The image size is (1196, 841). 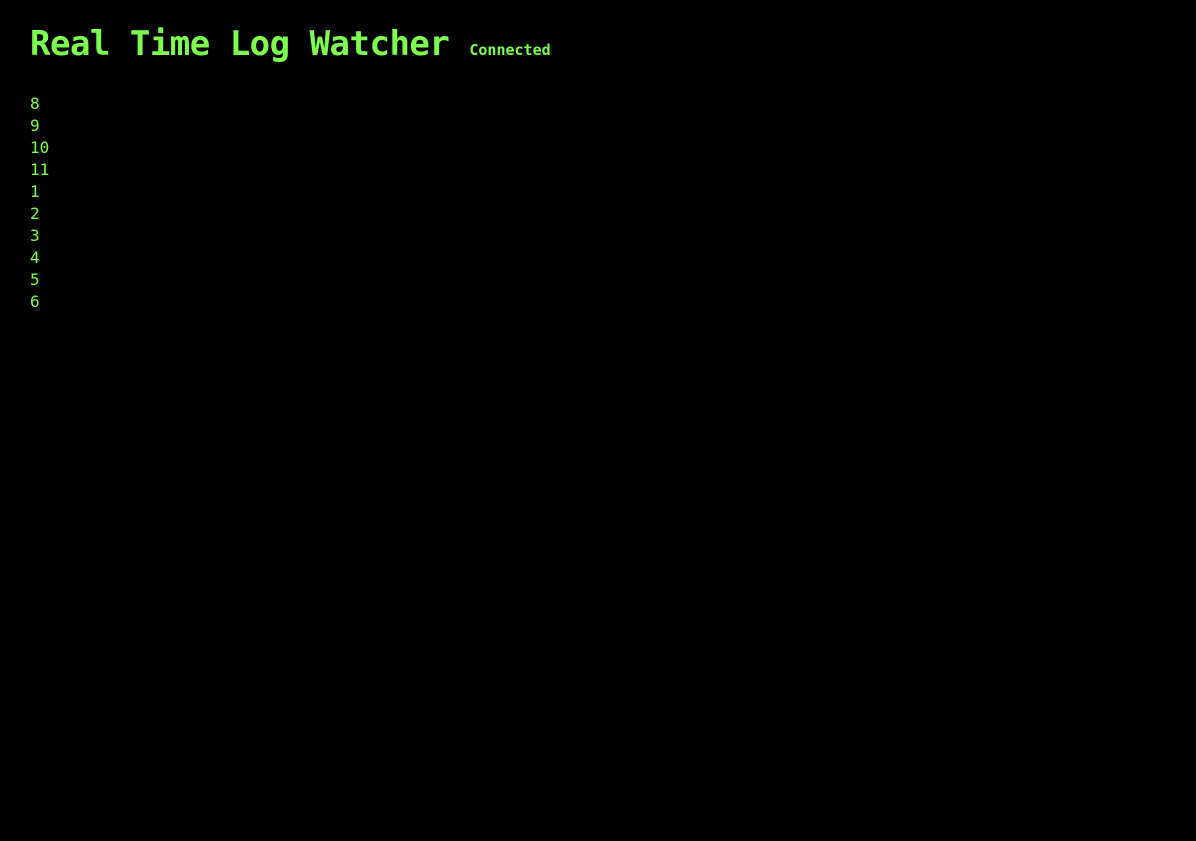 I want to click on log-line: 10, so click(x=40, y=147).